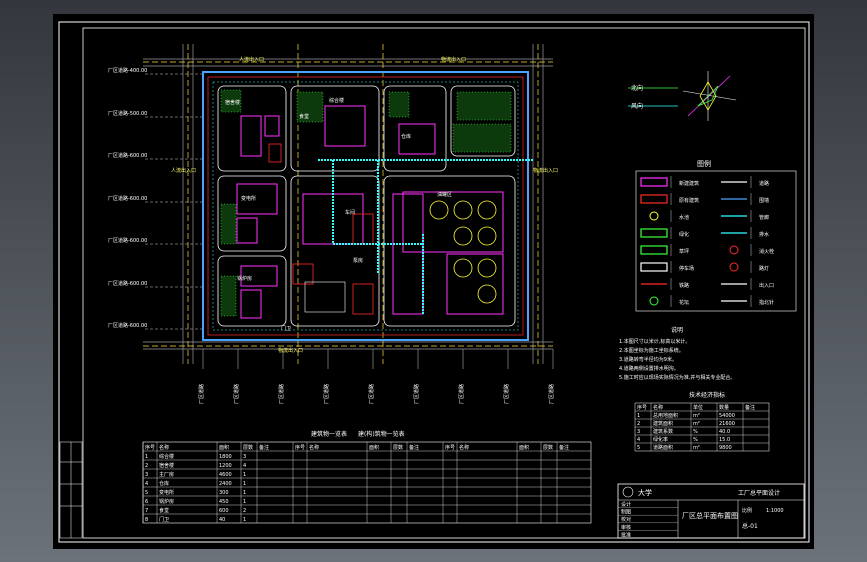 The image size is (867, 562). What do you see at coordinates (734, 267) in the screenshot?
I see `red-dot-icon` at bounding box center [734, 267].